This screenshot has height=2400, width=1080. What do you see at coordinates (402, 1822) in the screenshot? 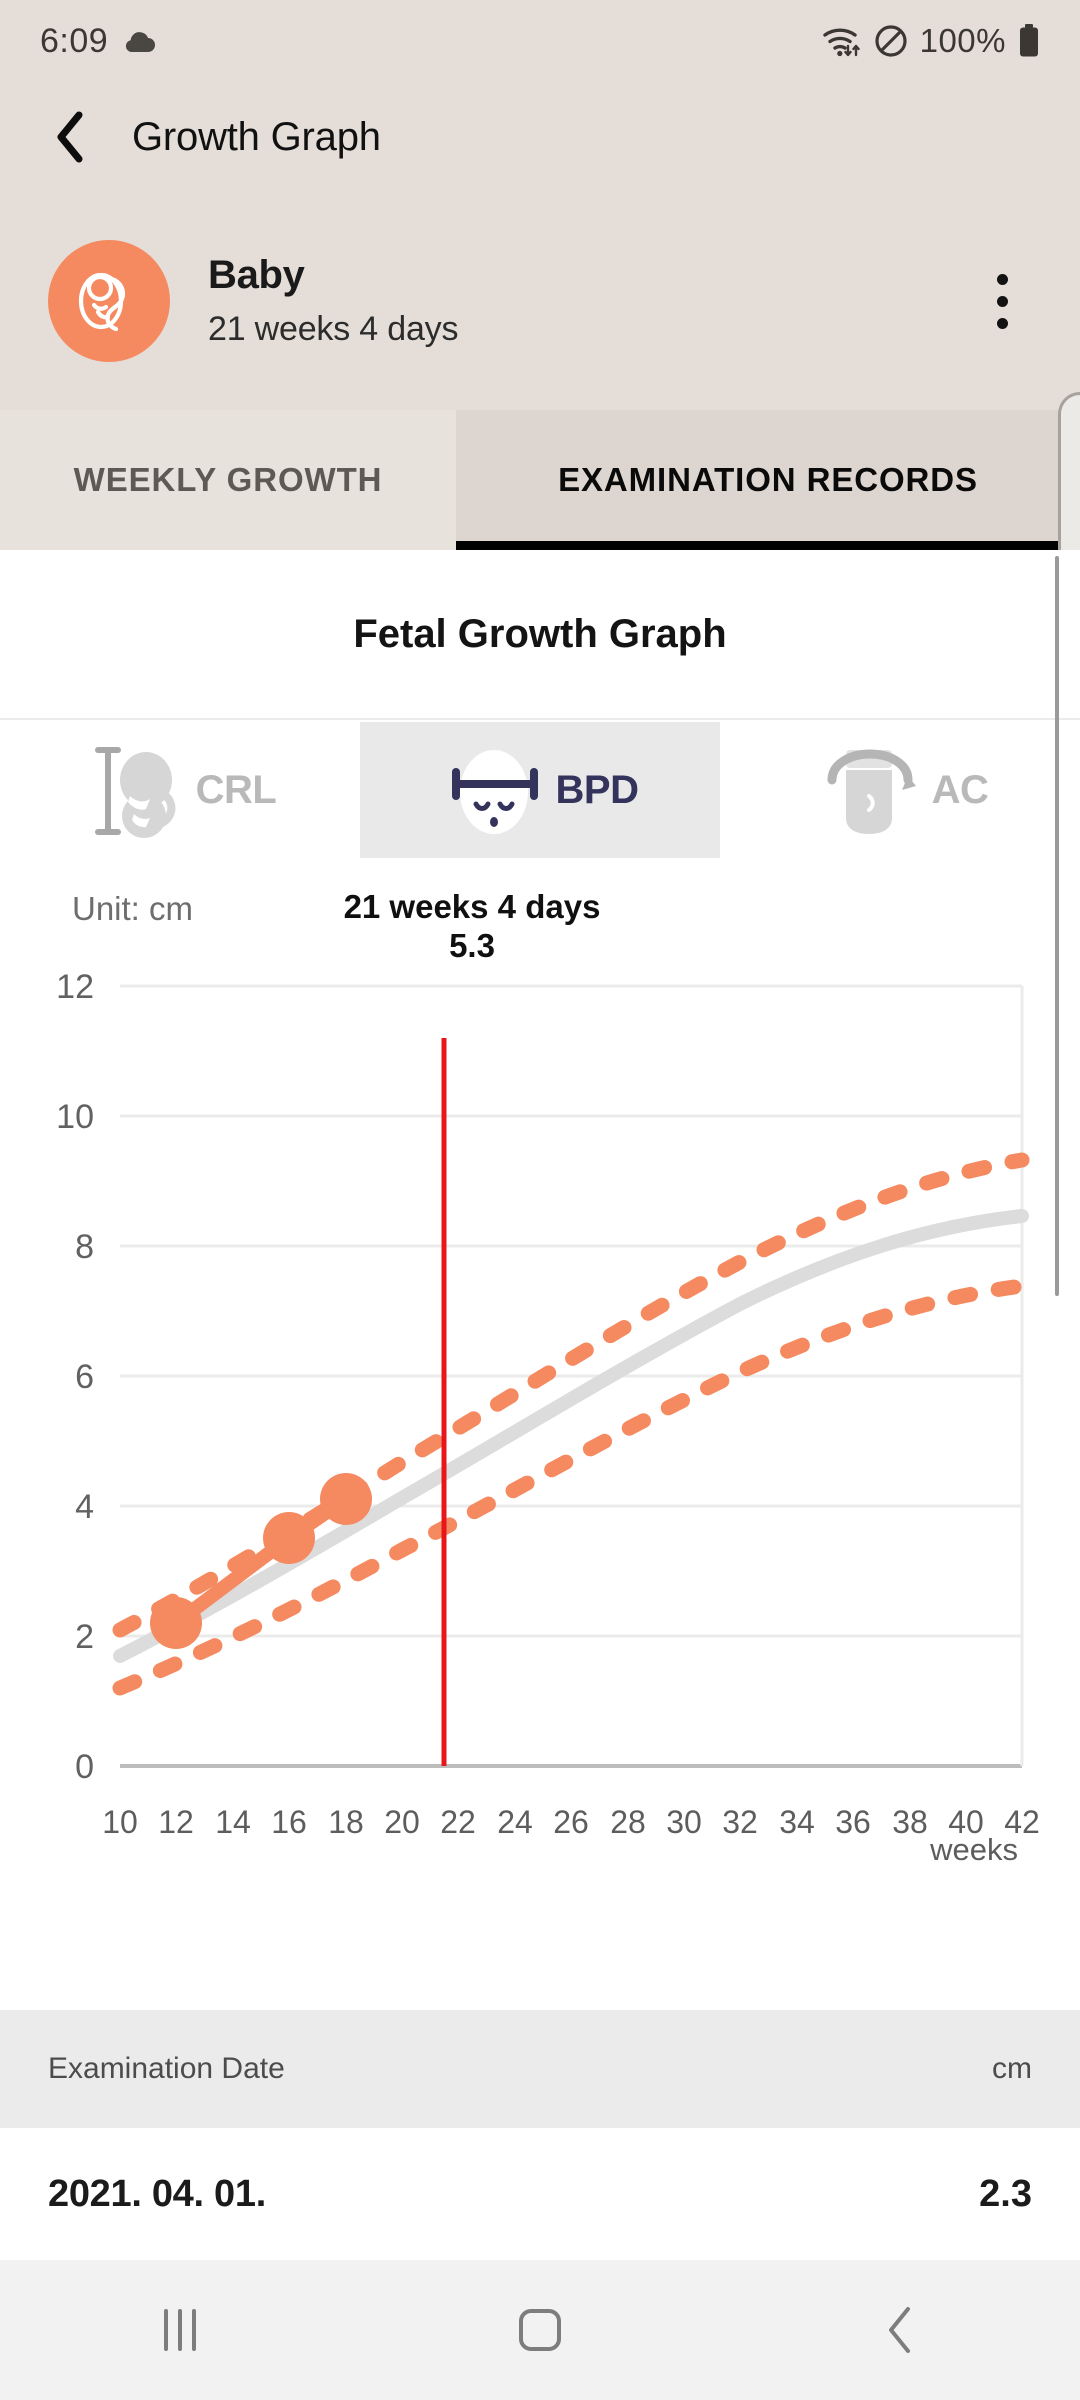
I see `svg-text: 20` at bounding box center [402, 1822].